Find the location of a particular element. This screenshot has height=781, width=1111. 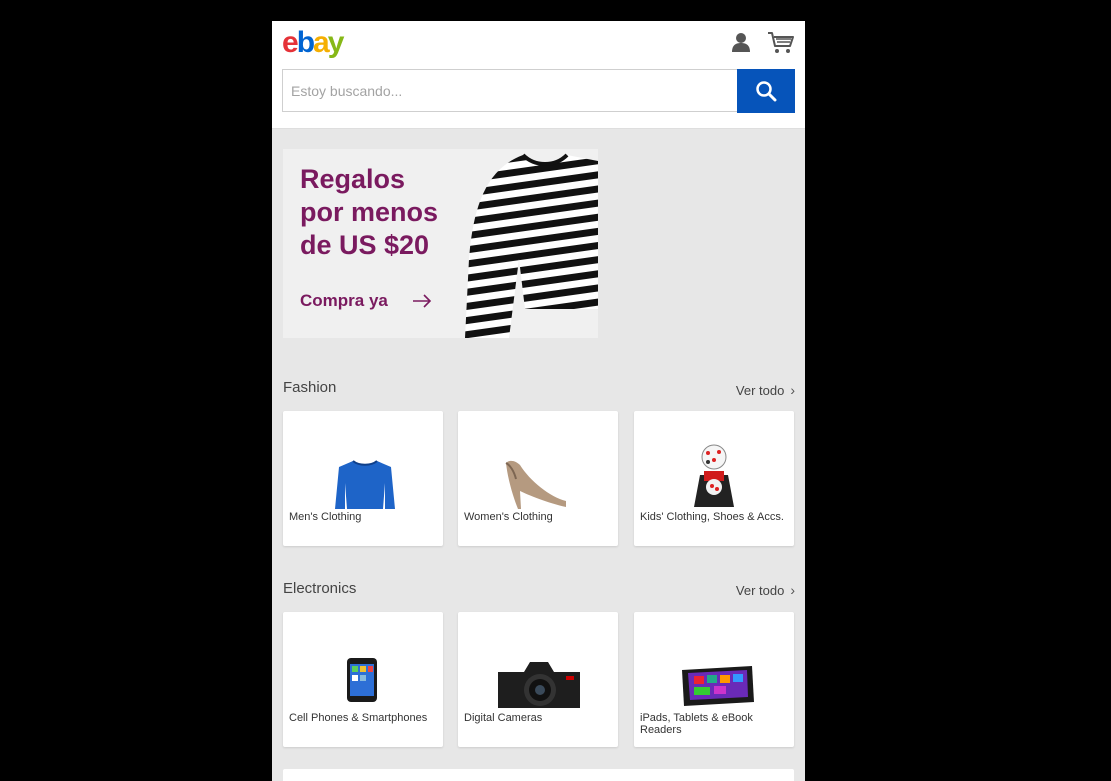

category-card-ipads-tablets: iPads, Tablets & eBook Readers is located at coordinates (714, 679).